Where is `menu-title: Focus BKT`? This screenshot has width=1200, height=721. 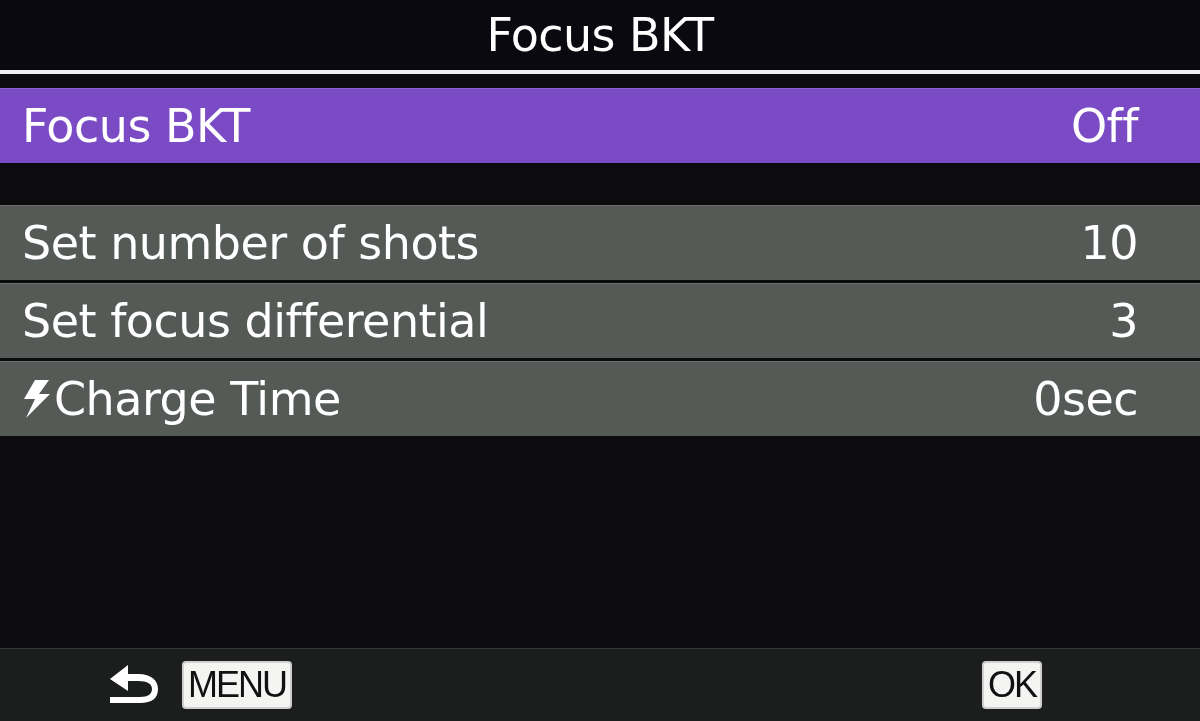 menu-title: Focus BKT is located at coordinates (600, 35).